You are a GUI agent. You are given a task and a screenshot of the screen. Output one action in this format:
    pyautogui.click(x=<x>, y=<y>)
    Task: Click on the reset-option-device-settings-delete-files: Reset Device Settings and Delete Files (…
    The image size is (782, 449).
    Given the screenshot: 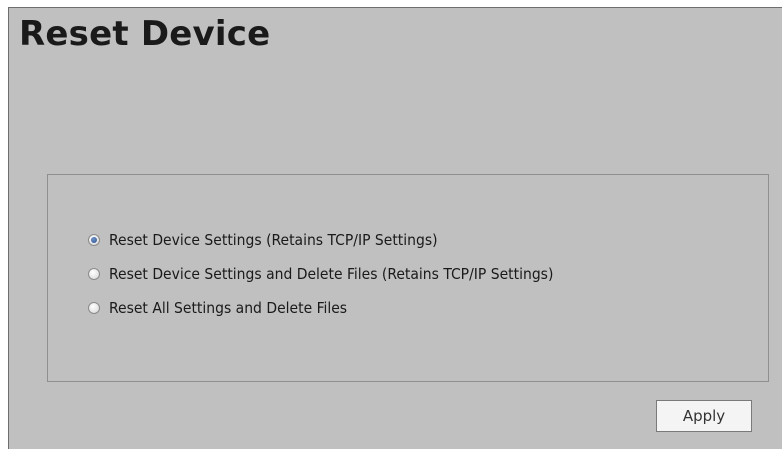 What is the action you would take?
    pyautogui.click(x=320, y=274)
    